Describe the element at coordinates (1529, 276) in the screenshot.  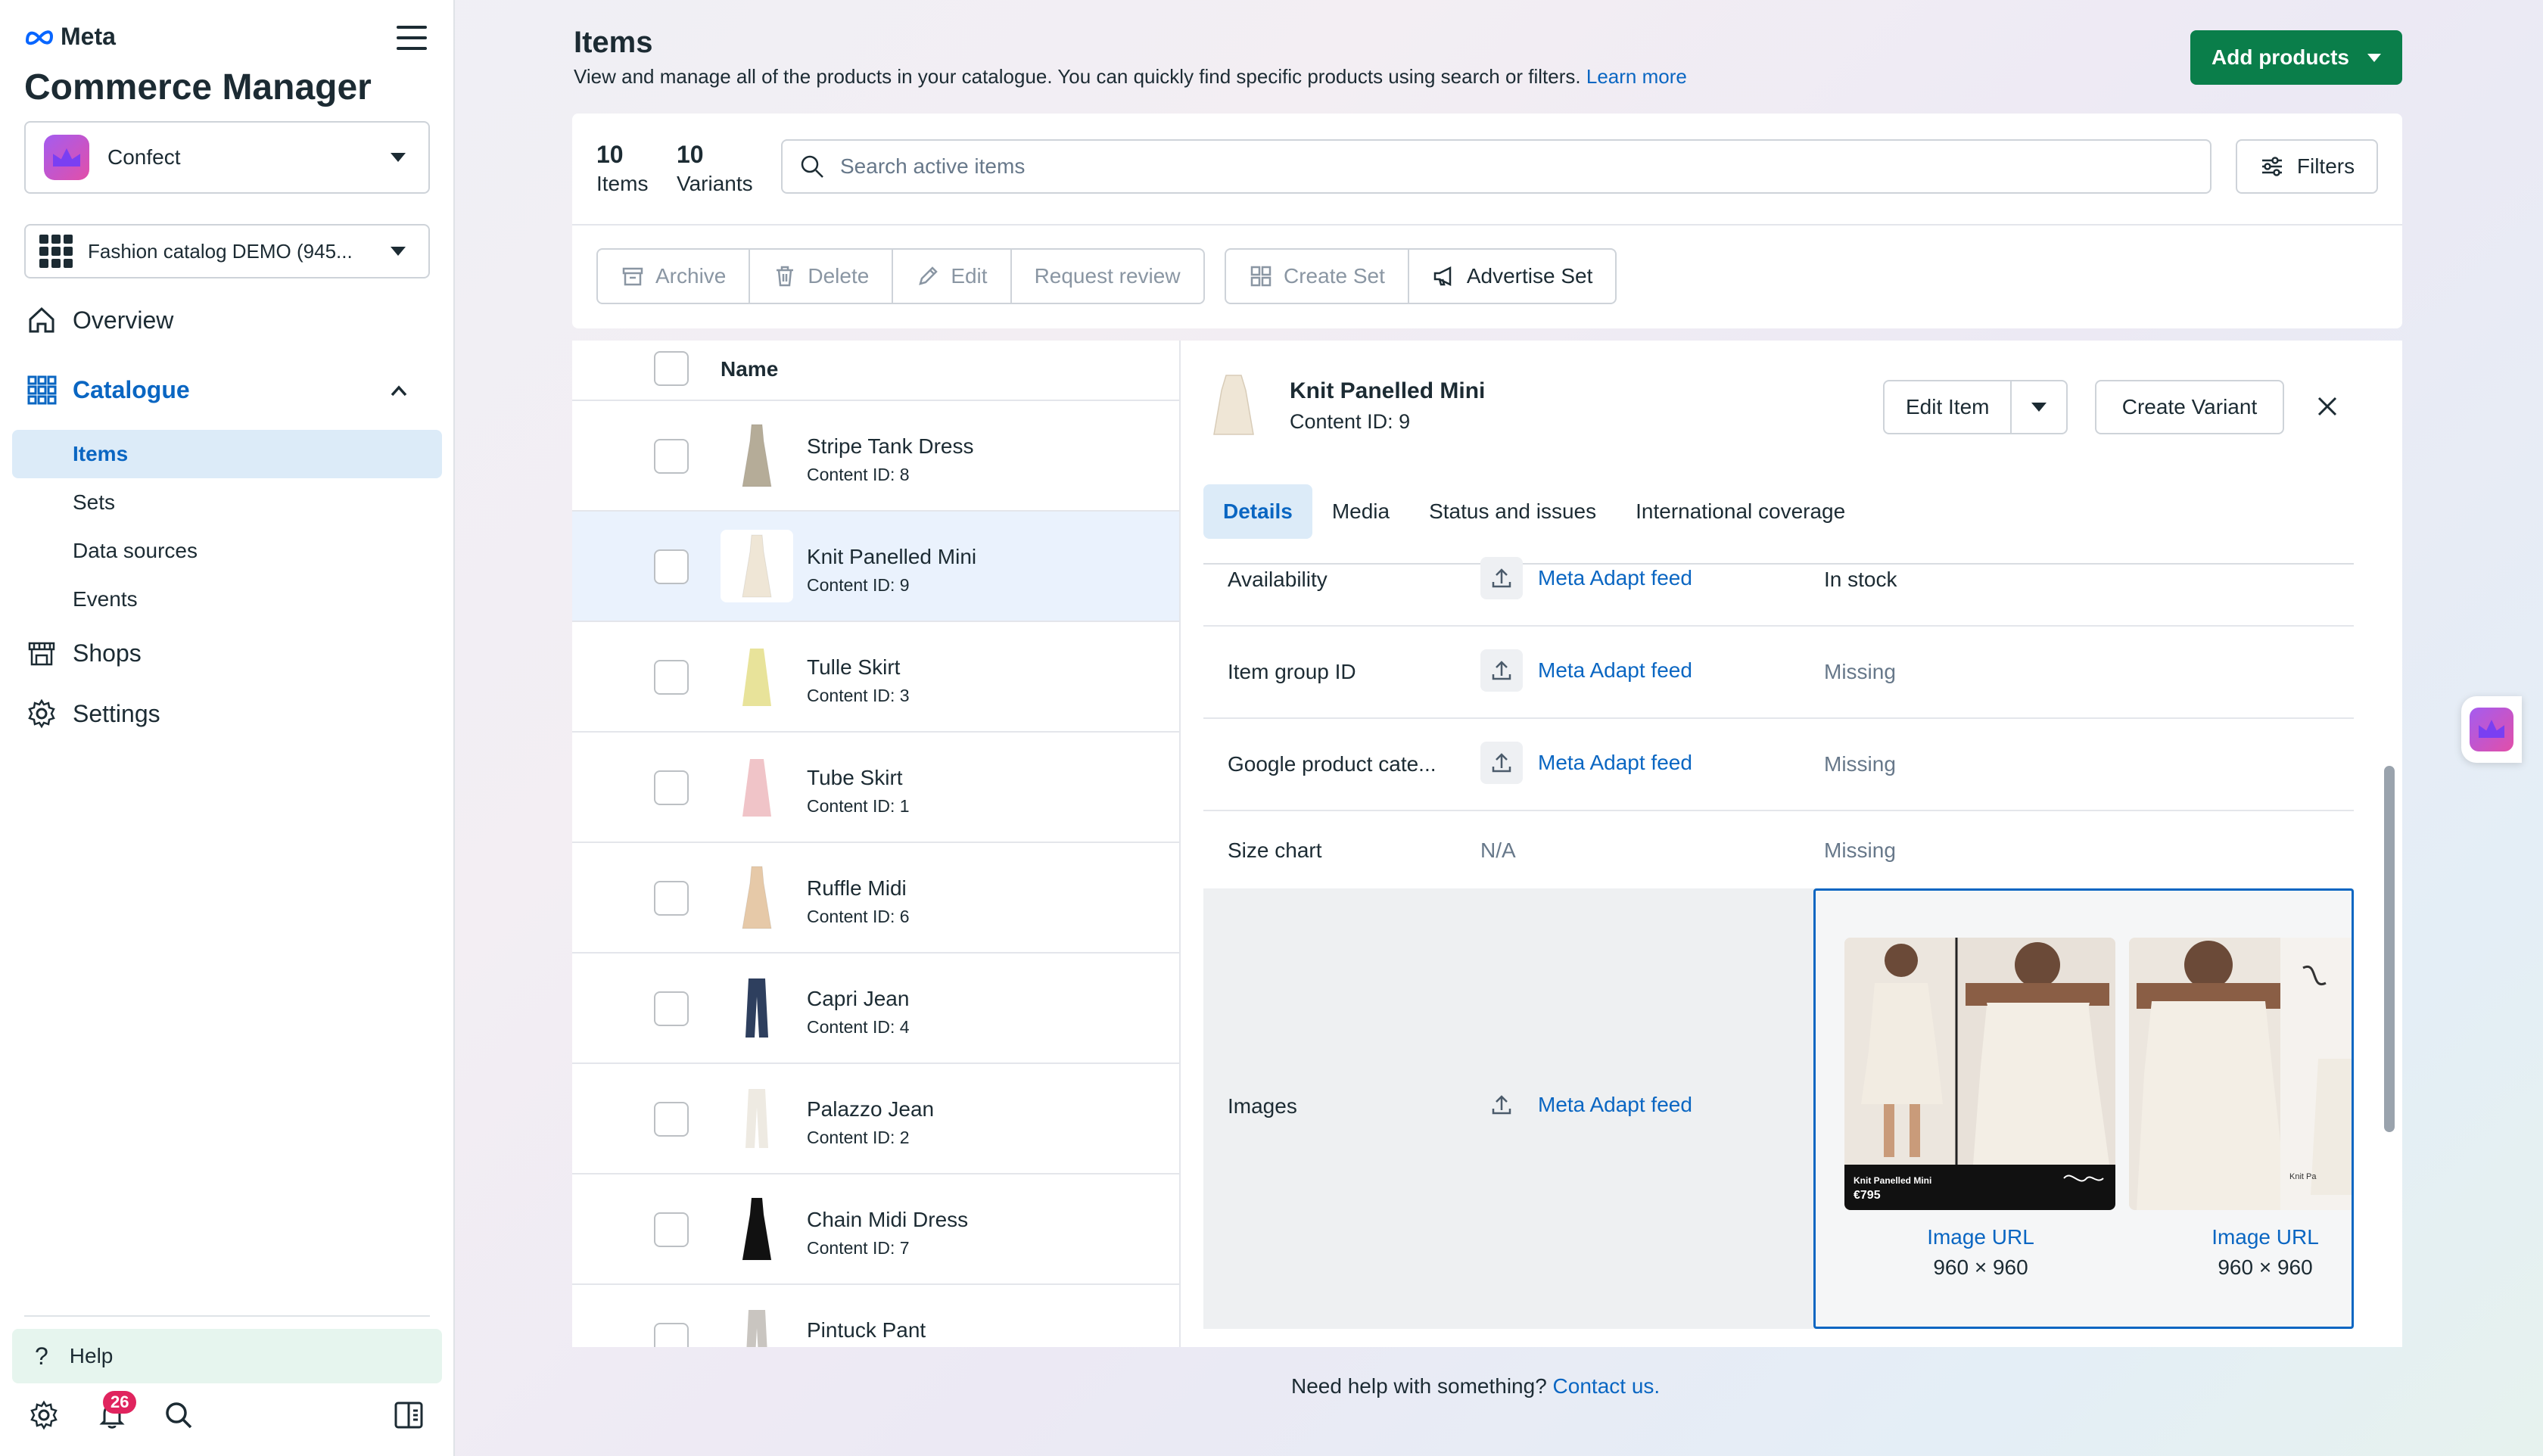
I see `advertise-set-label: Advertise Set` at that location.